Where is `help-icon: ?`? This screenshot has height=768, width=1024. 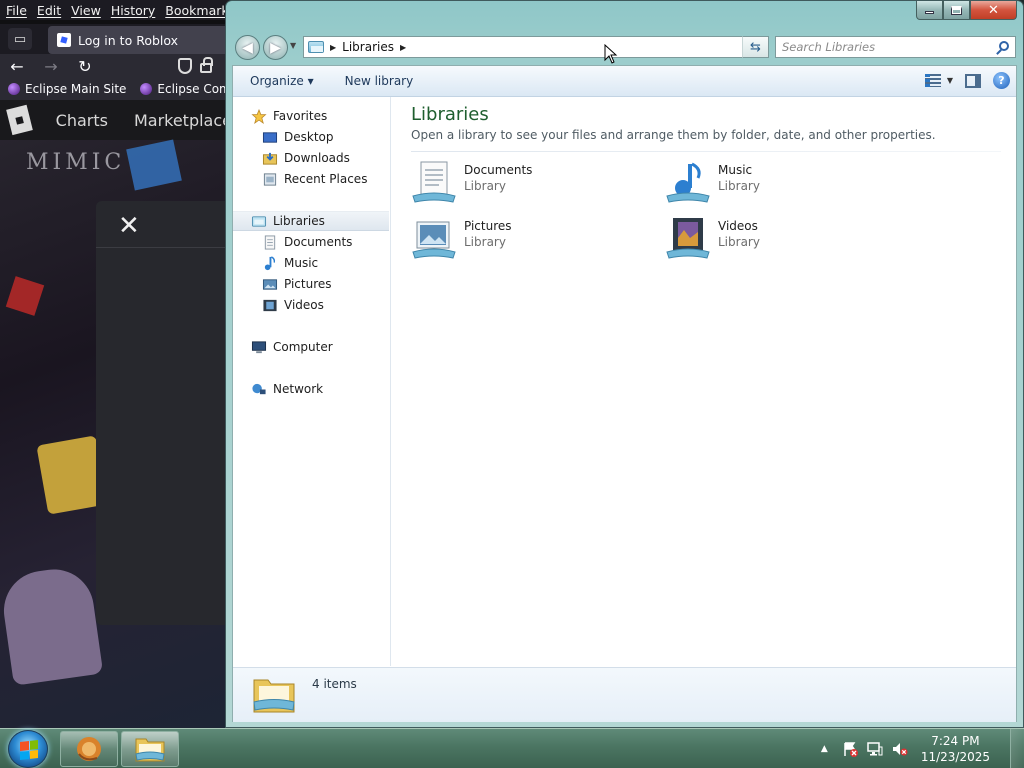
help-icon: ? is located at coordinates (1001, 80).